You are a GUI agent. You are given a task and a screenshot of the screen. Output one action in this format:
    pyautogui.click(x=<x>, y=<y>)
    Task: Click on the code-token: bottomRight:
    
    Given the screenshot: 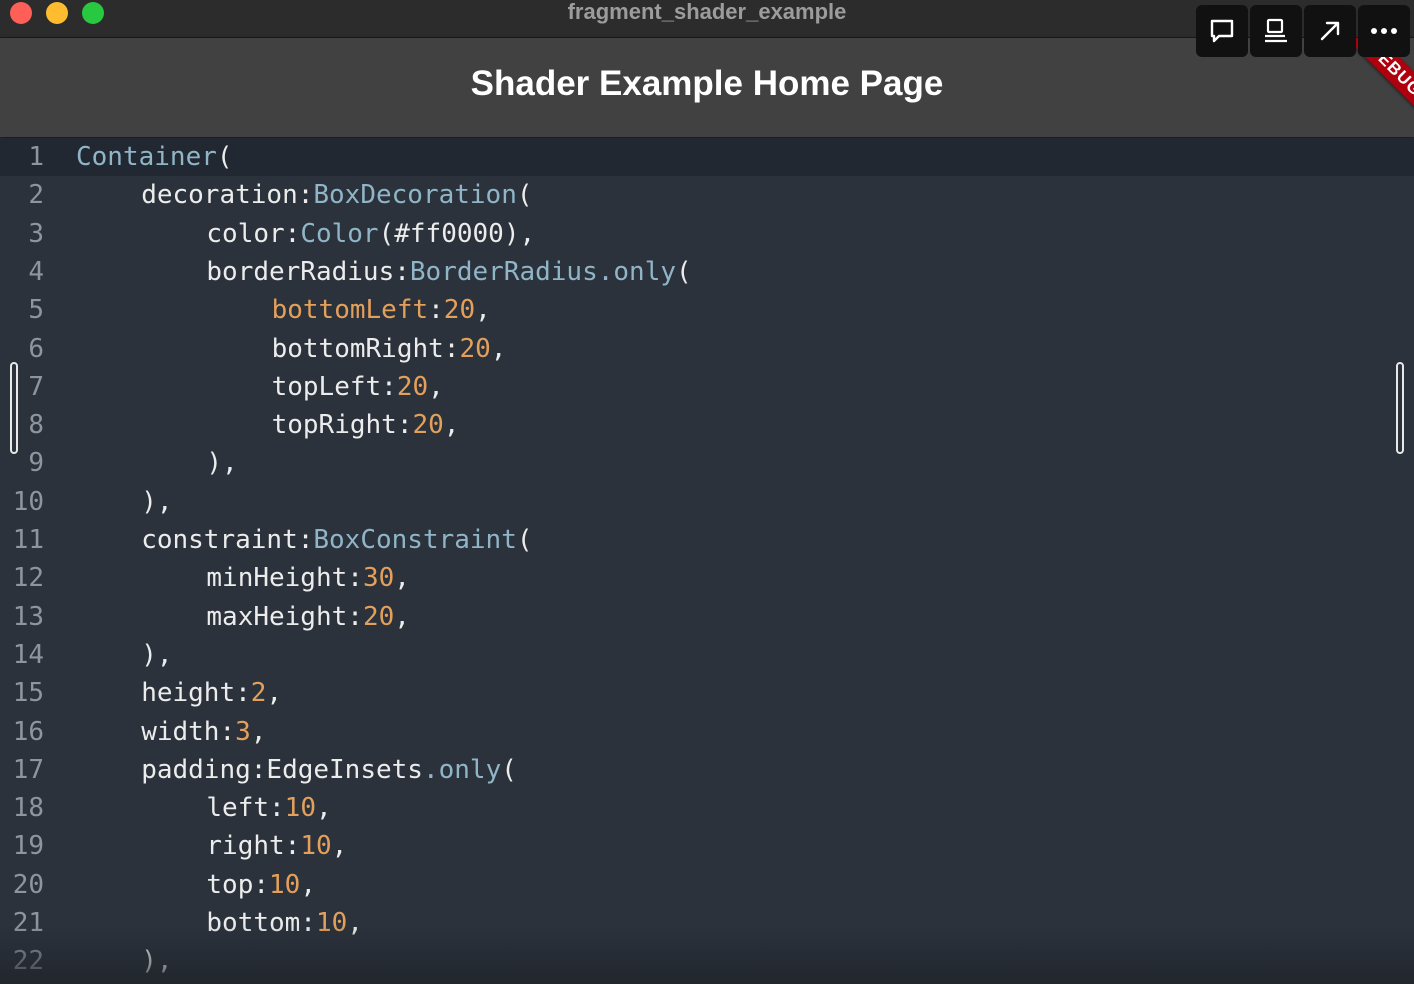 What is the action you would take?
    pyautogui.click(x=365, y=348)
    